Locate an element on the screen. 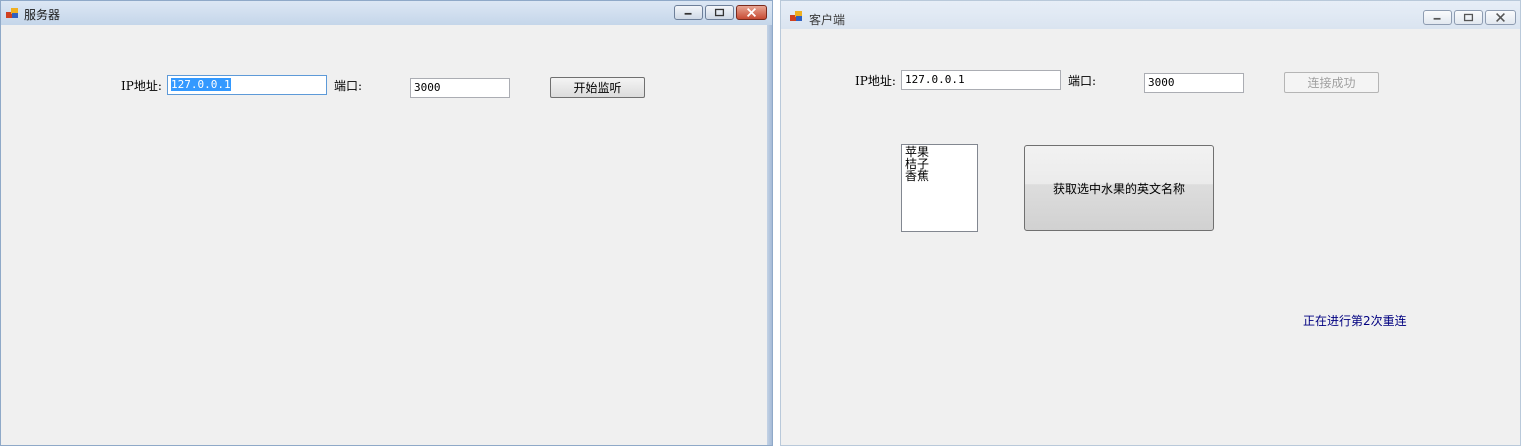 Image resolution: width=1521 pixels, height=446 pixels. window-frame is located at coordinates (769, 235).